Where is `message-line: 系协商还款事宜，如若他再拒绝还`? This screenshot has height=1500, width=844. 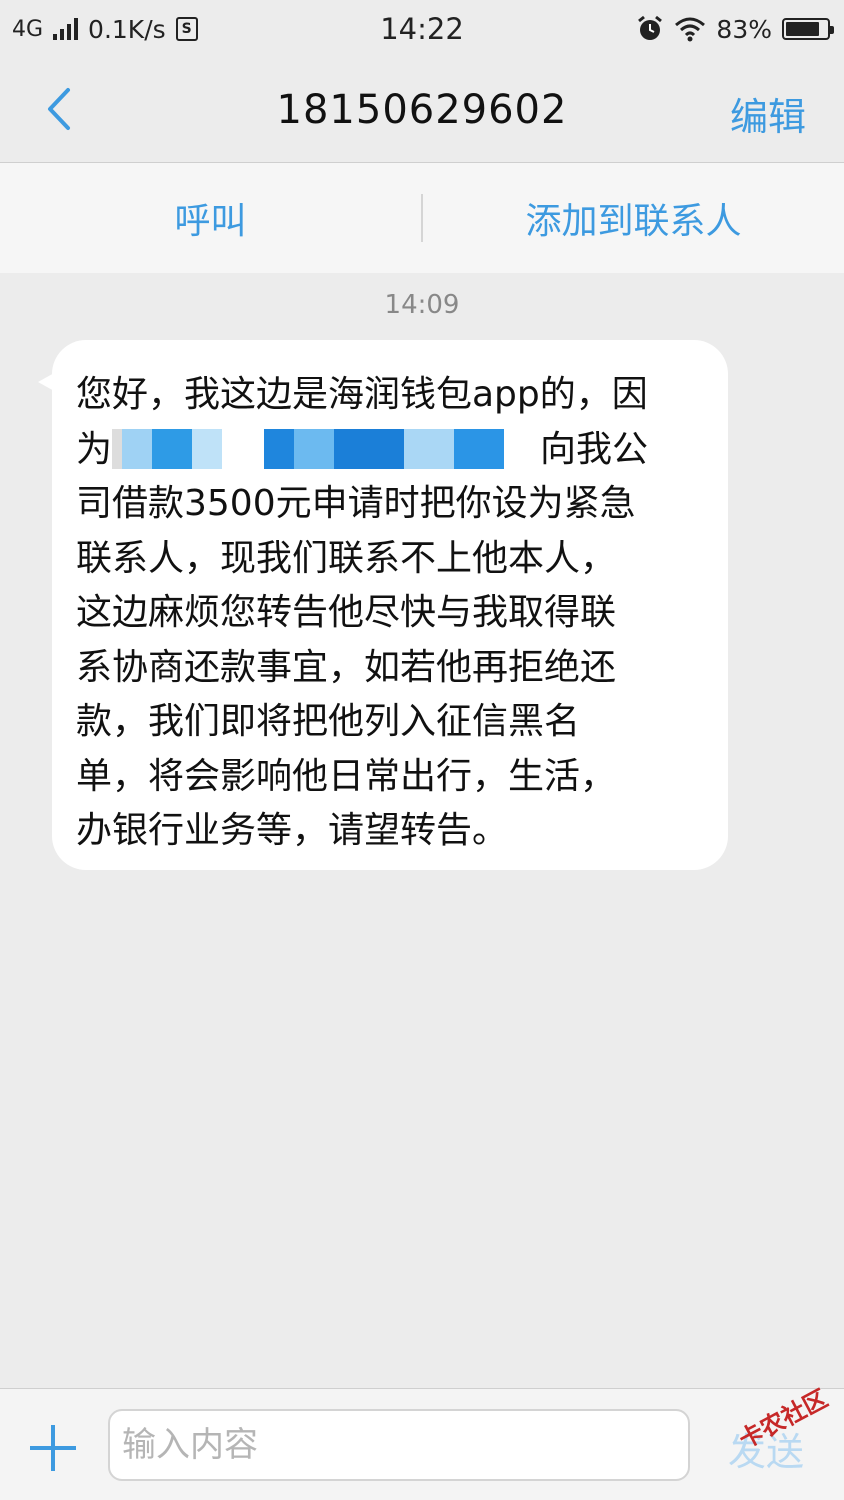
message-line: 系协商还款事宜，如若他再拒绝还 is located at coordinates (346, 667).